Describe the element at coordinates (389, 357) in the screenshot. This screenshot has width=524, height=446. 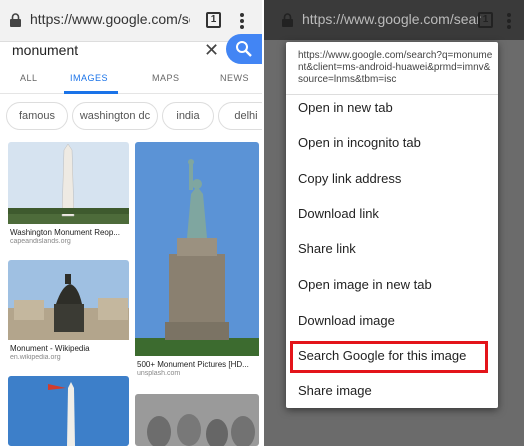
I see `highlight-box` at that location.